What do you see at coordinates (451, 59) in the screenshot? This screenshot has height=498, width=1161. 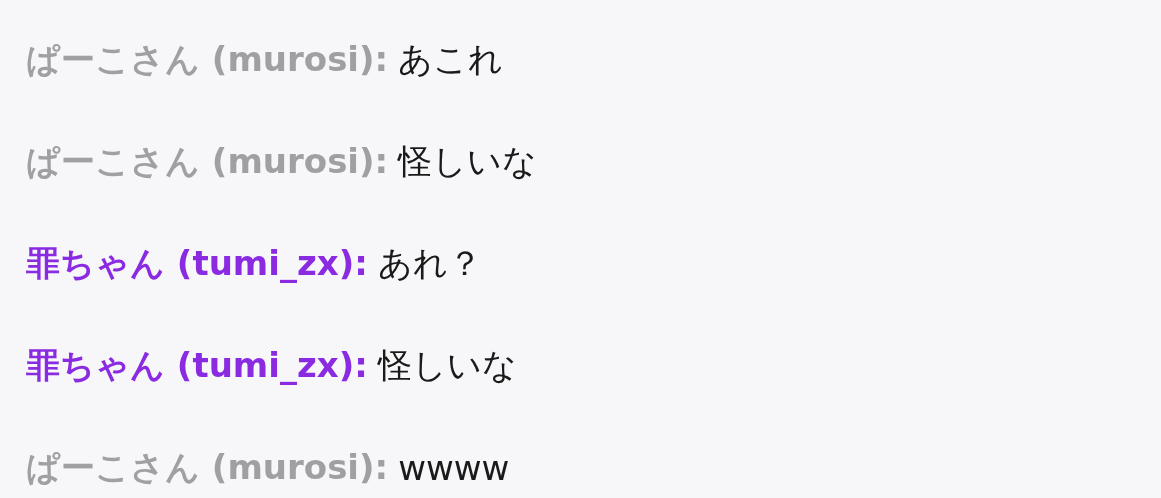 I see `chat-message-text: あこれ` at bounding box center [451, 59].